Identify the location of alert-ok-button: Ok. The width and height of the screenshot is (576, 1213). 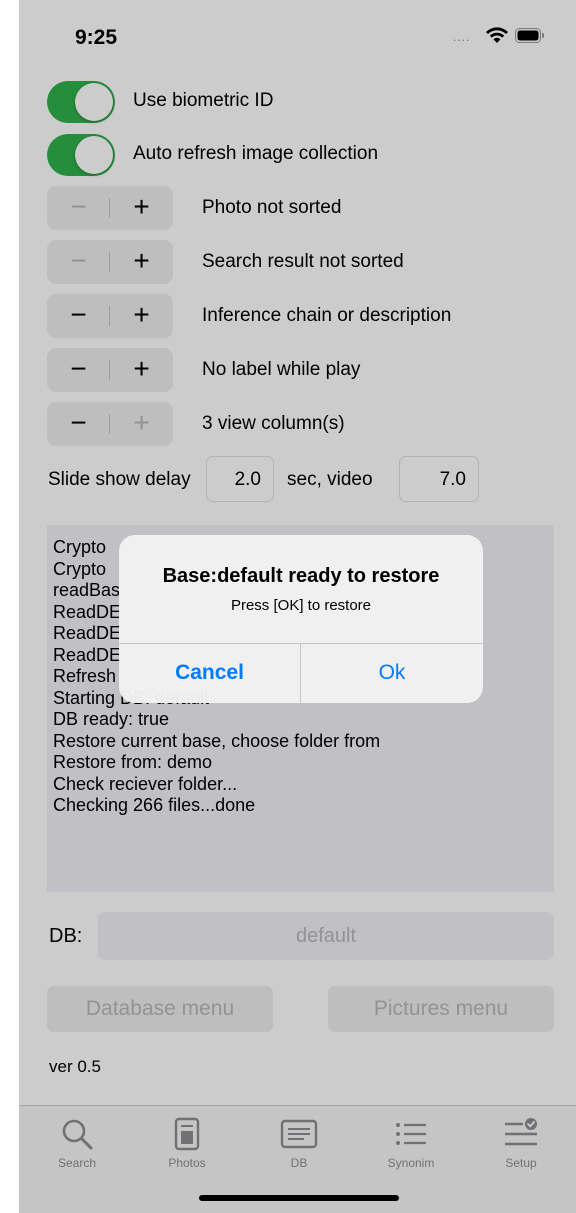
(392, 673).